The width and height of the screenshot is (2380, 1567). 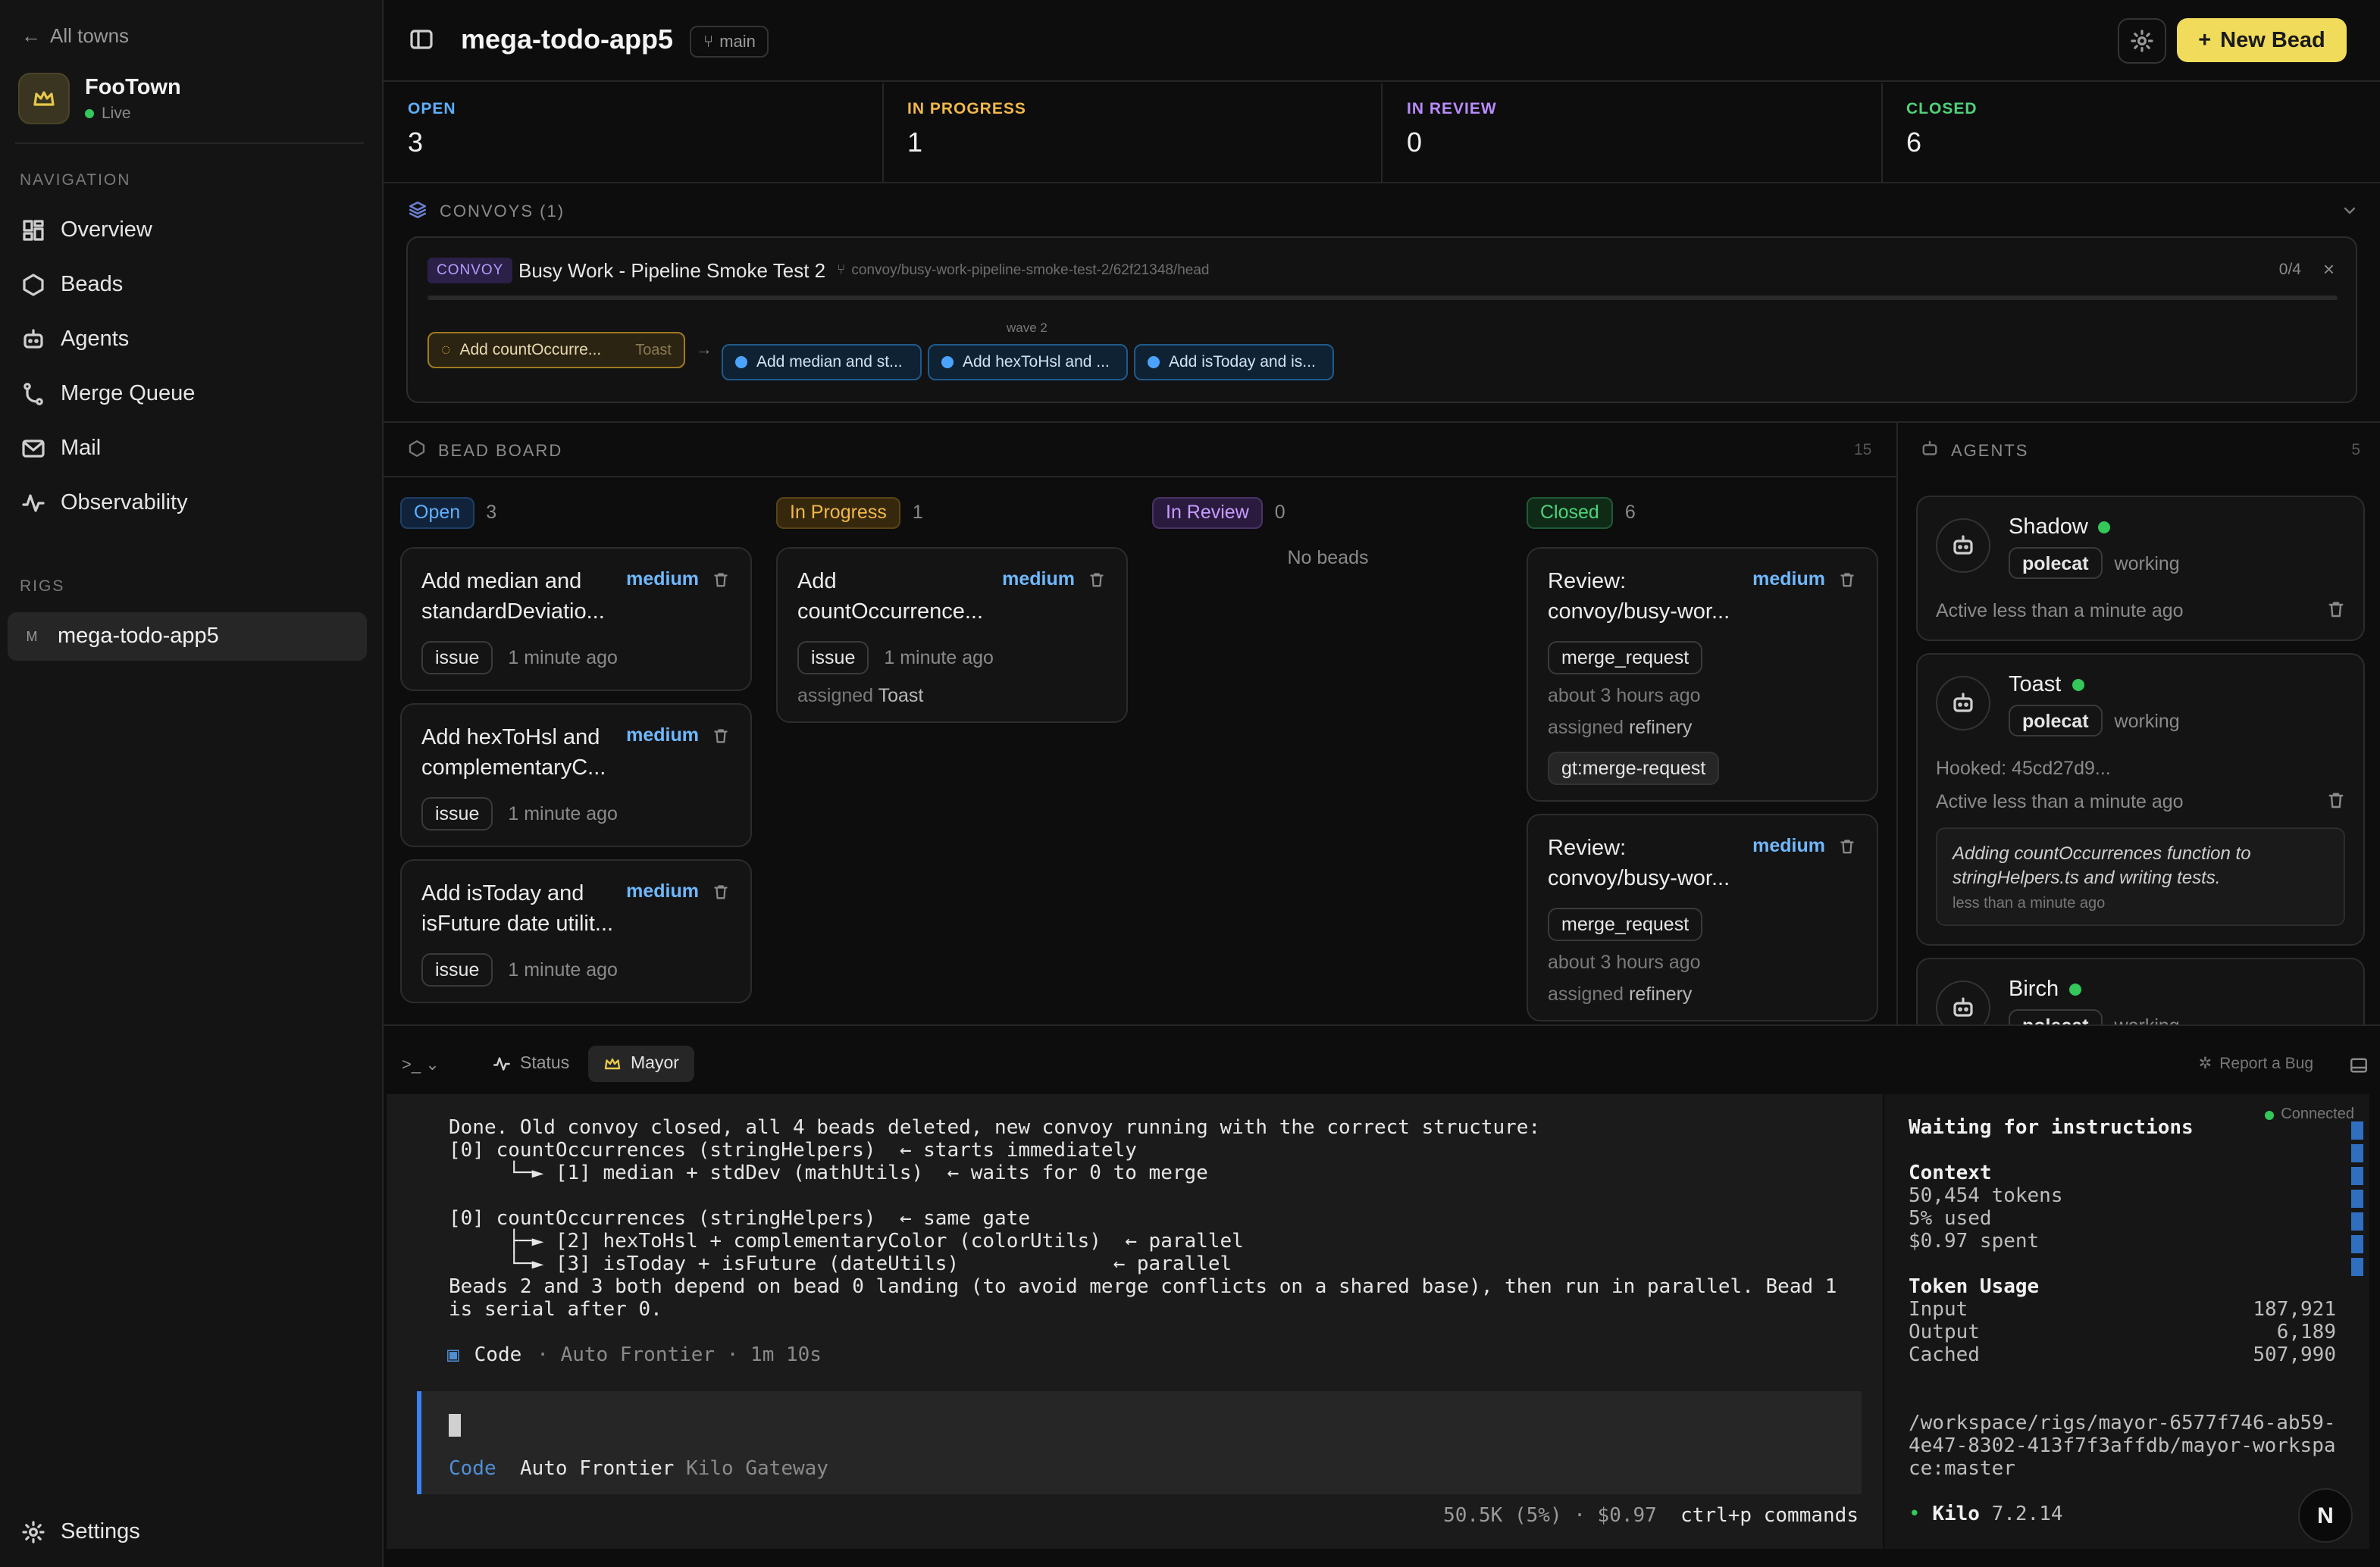 I want to click on sidebar-toggle-icon, so click(x=421, y=43).